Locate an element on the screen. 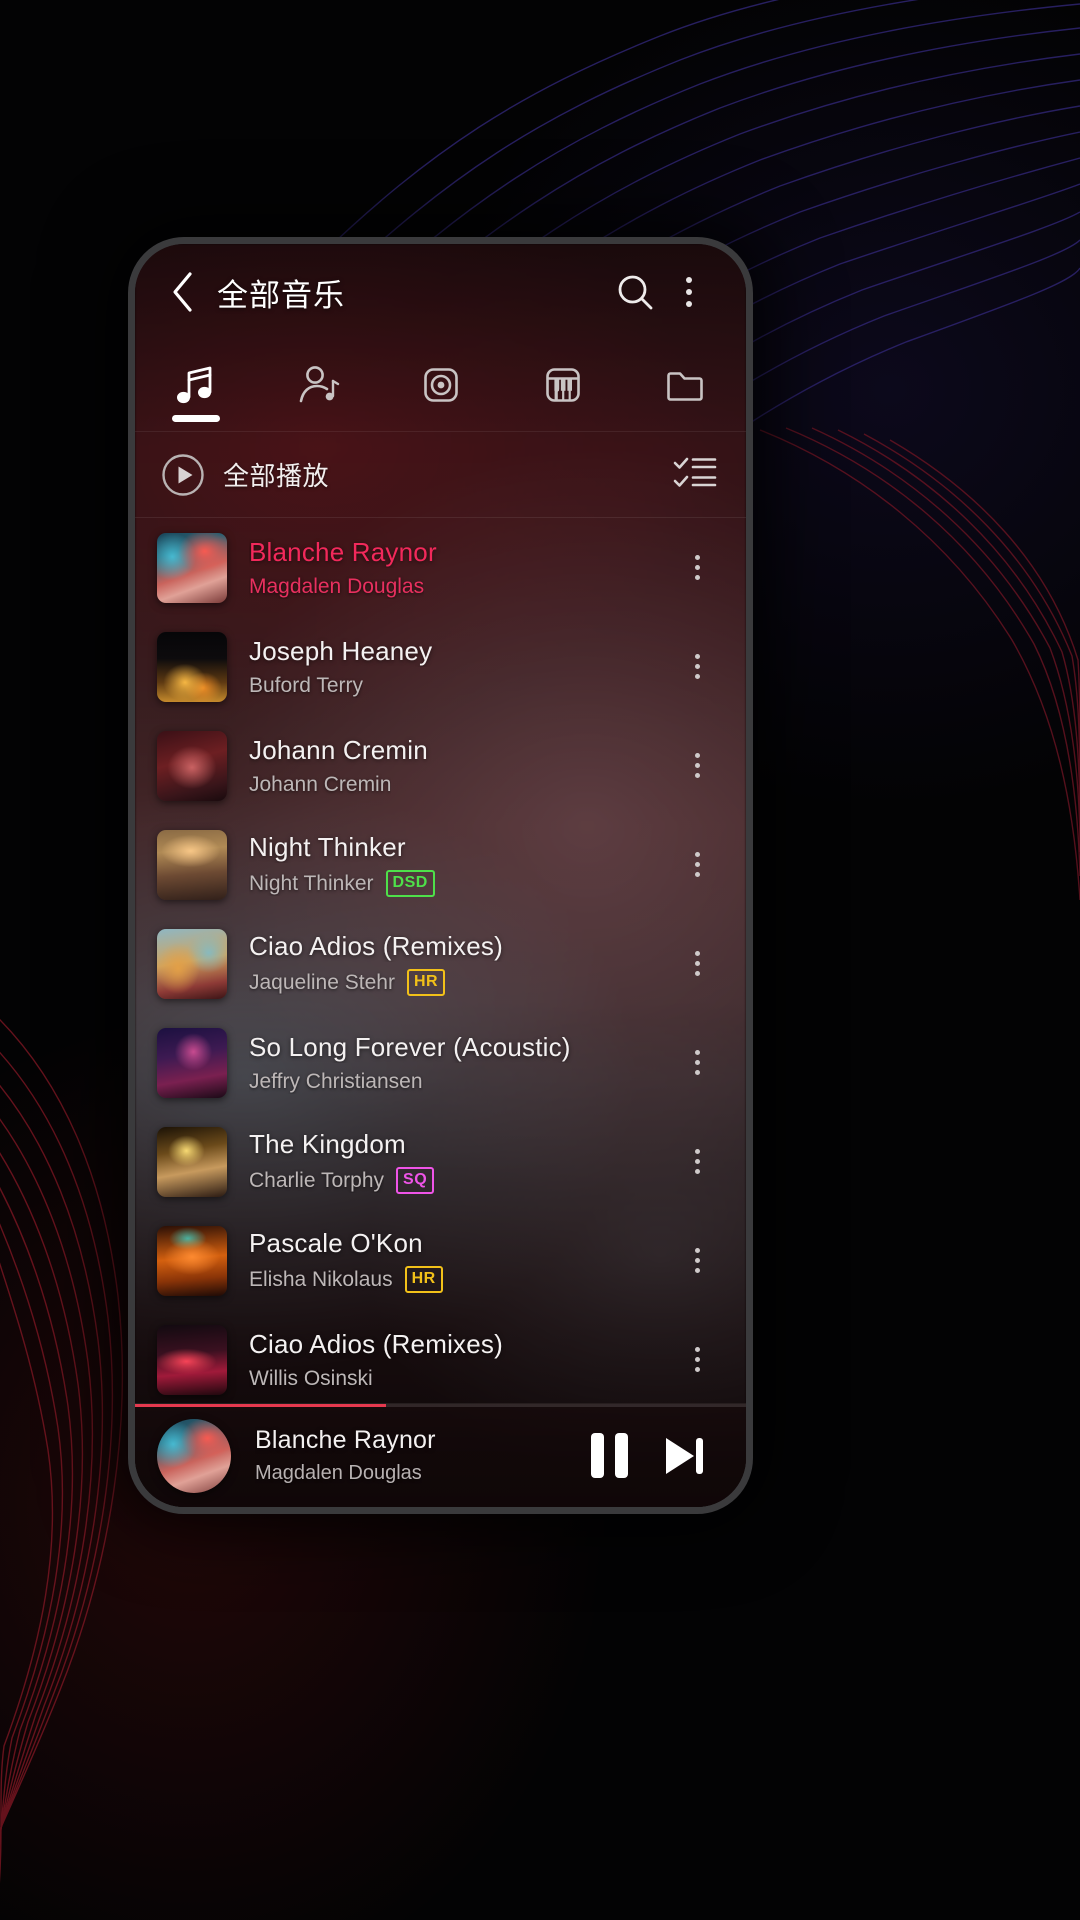 This screenshot has width=1080, height=1920. song-artist: Buford Terry is located at coordinates (306, 685).